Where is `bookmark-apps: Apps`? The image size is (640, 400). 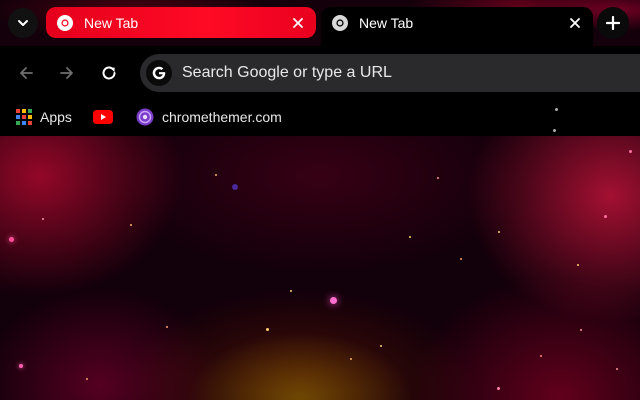
bookmark-apps: Apps is located at coordinates (44, 117).